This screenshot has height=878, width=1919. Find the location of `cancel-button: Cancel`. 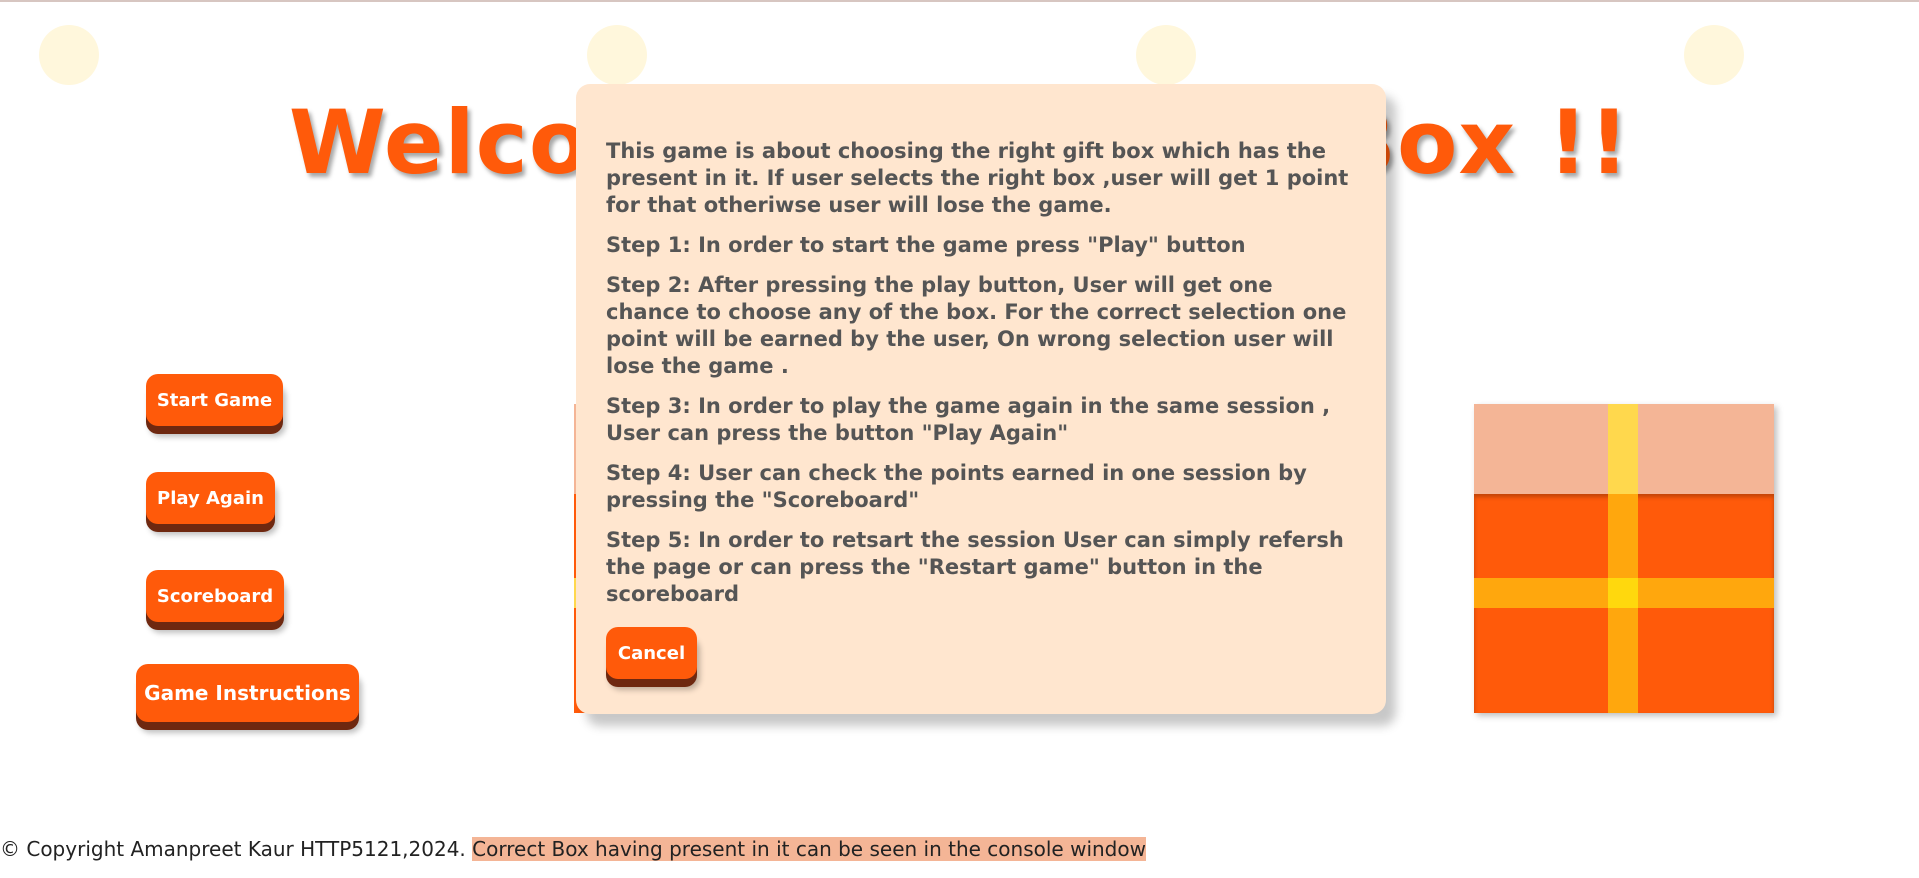

cancel-button: Cancel is located at coordinates (651, 653).